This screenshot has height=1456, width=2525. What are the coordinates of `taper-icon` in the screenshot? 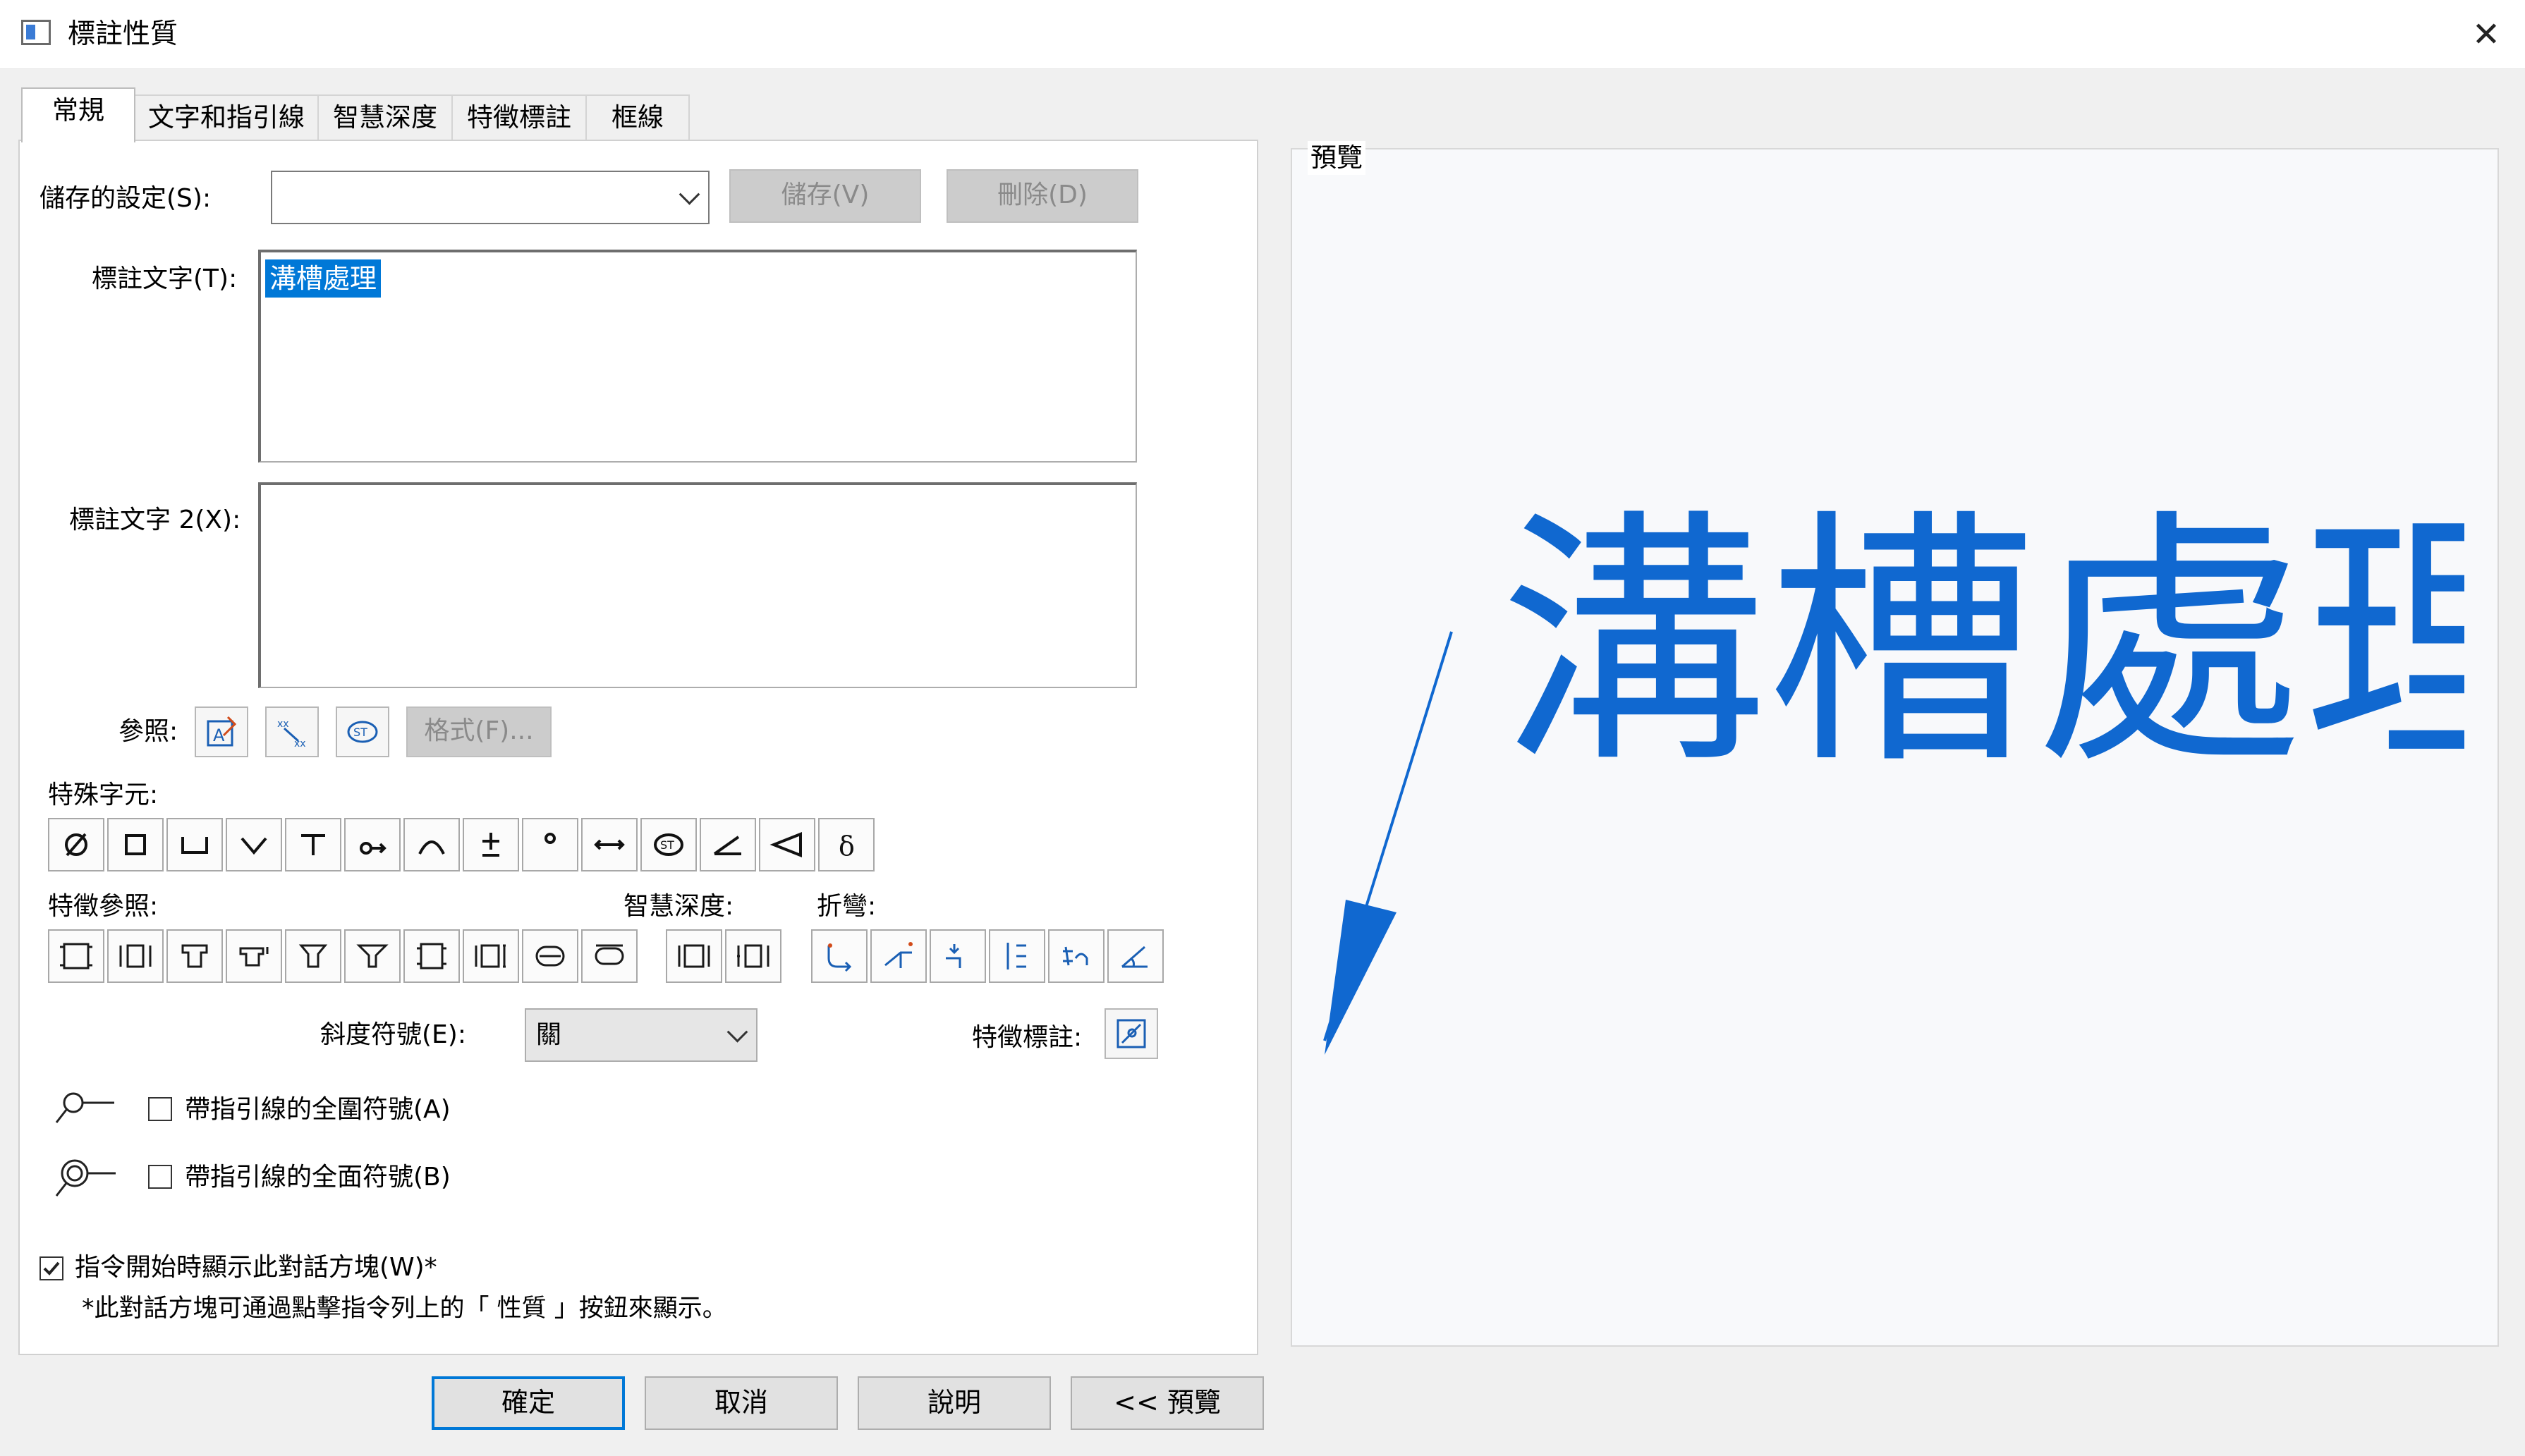 It's located at (785, 844).